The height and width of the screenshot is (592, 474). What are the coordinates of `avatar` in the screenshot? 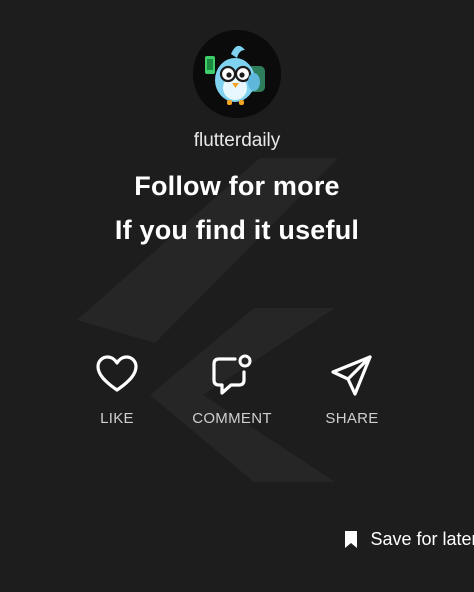 It's located at (237, 74).